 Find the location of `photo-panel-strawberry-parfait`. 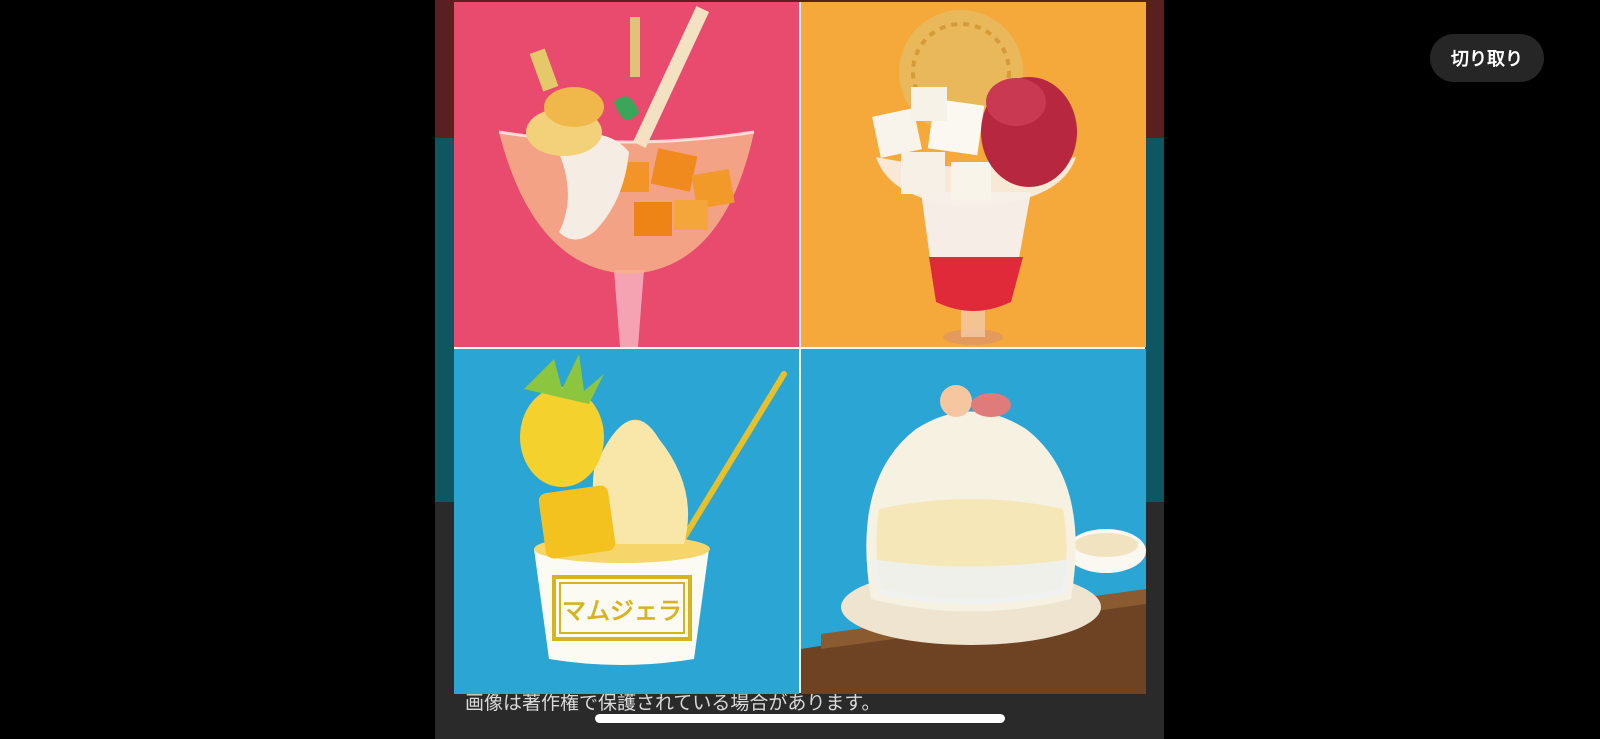

photo-panel-strawberry-parfait is located at coordinates (973, 174).